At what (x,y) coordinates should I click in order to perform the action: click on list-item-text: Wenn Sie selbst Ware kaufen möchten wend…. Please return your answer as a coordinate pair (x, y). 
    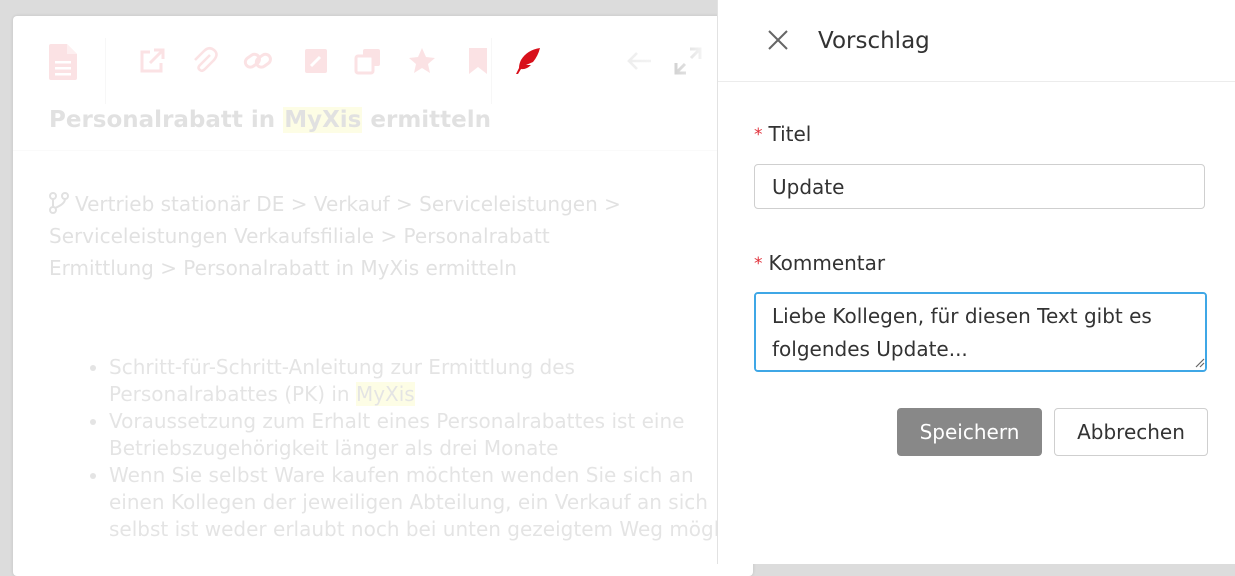
    Looking at the image, I should click on (429, 502).